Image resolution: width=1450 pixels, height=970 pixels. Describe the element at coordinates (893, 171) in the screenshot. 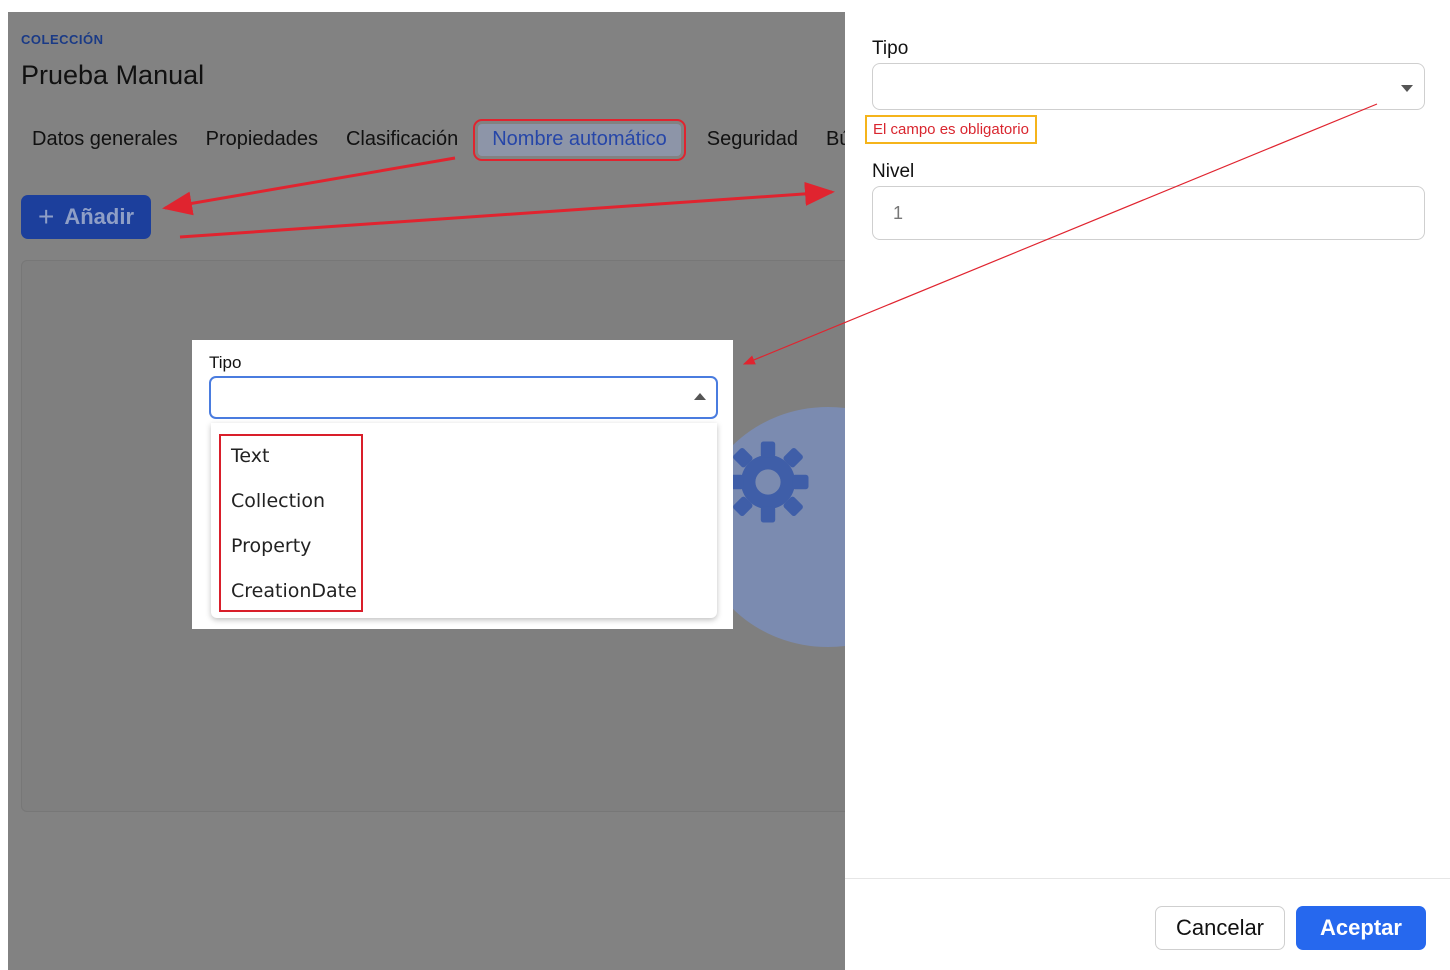

I see `nivel-label: Nivel` at that location.